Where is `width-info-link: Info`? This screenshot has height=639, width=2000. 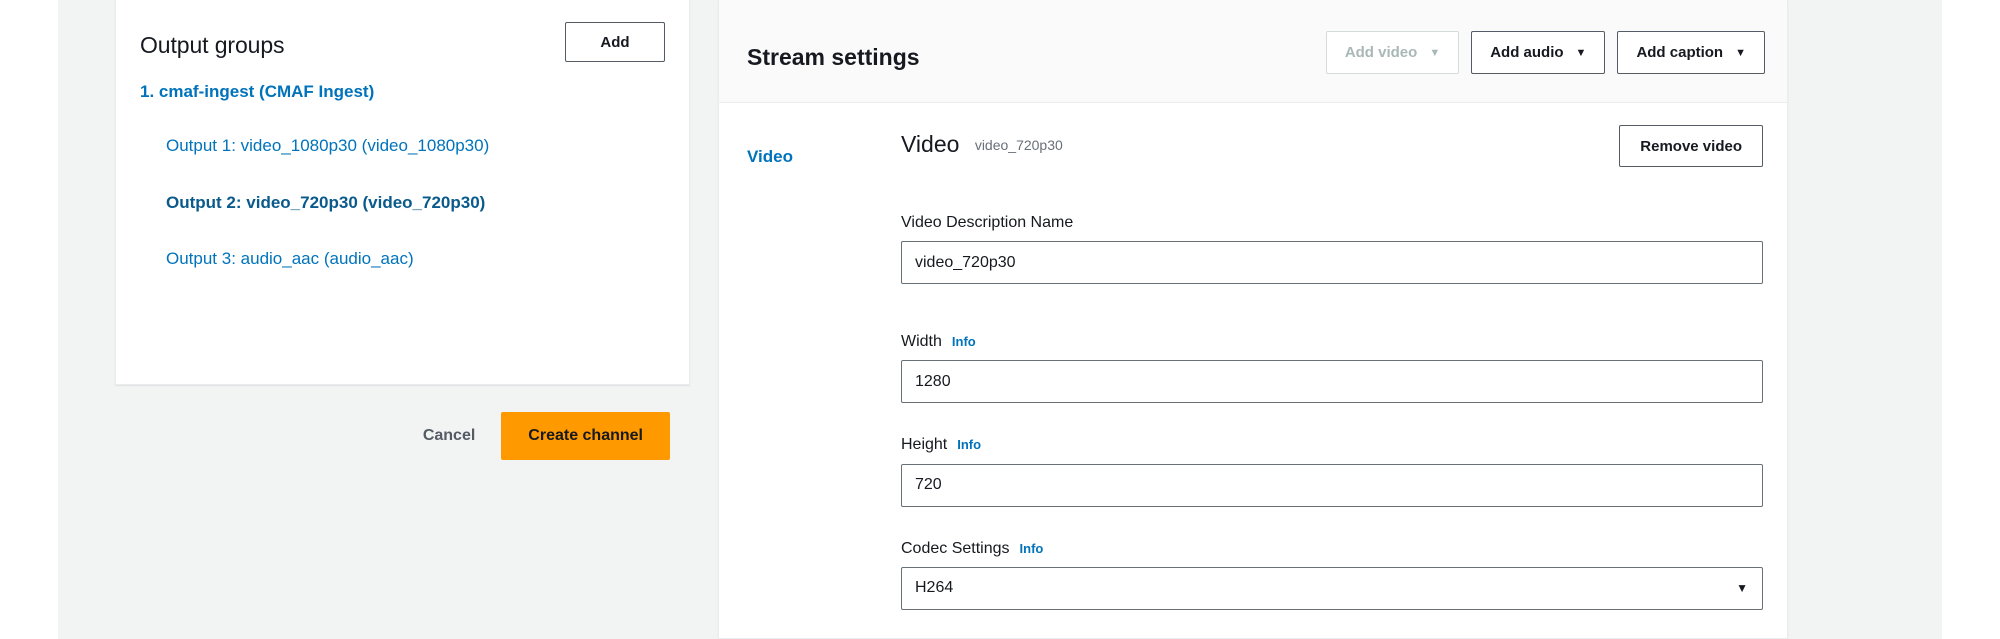 width-info-link: Info is located at coordinates (964, 342).